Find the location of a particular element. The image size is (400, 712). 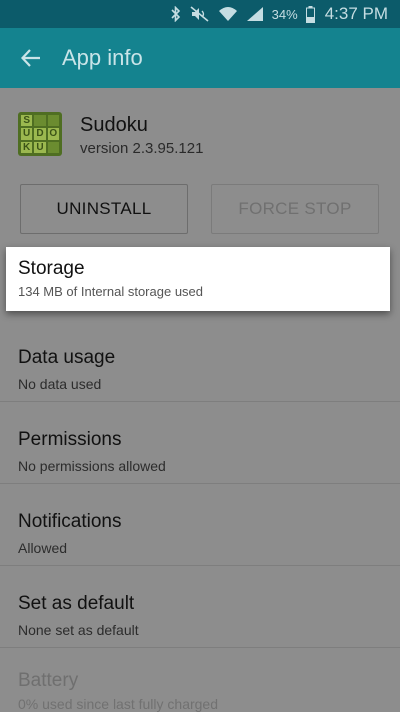

back-button is located at coordinates (31, 58).